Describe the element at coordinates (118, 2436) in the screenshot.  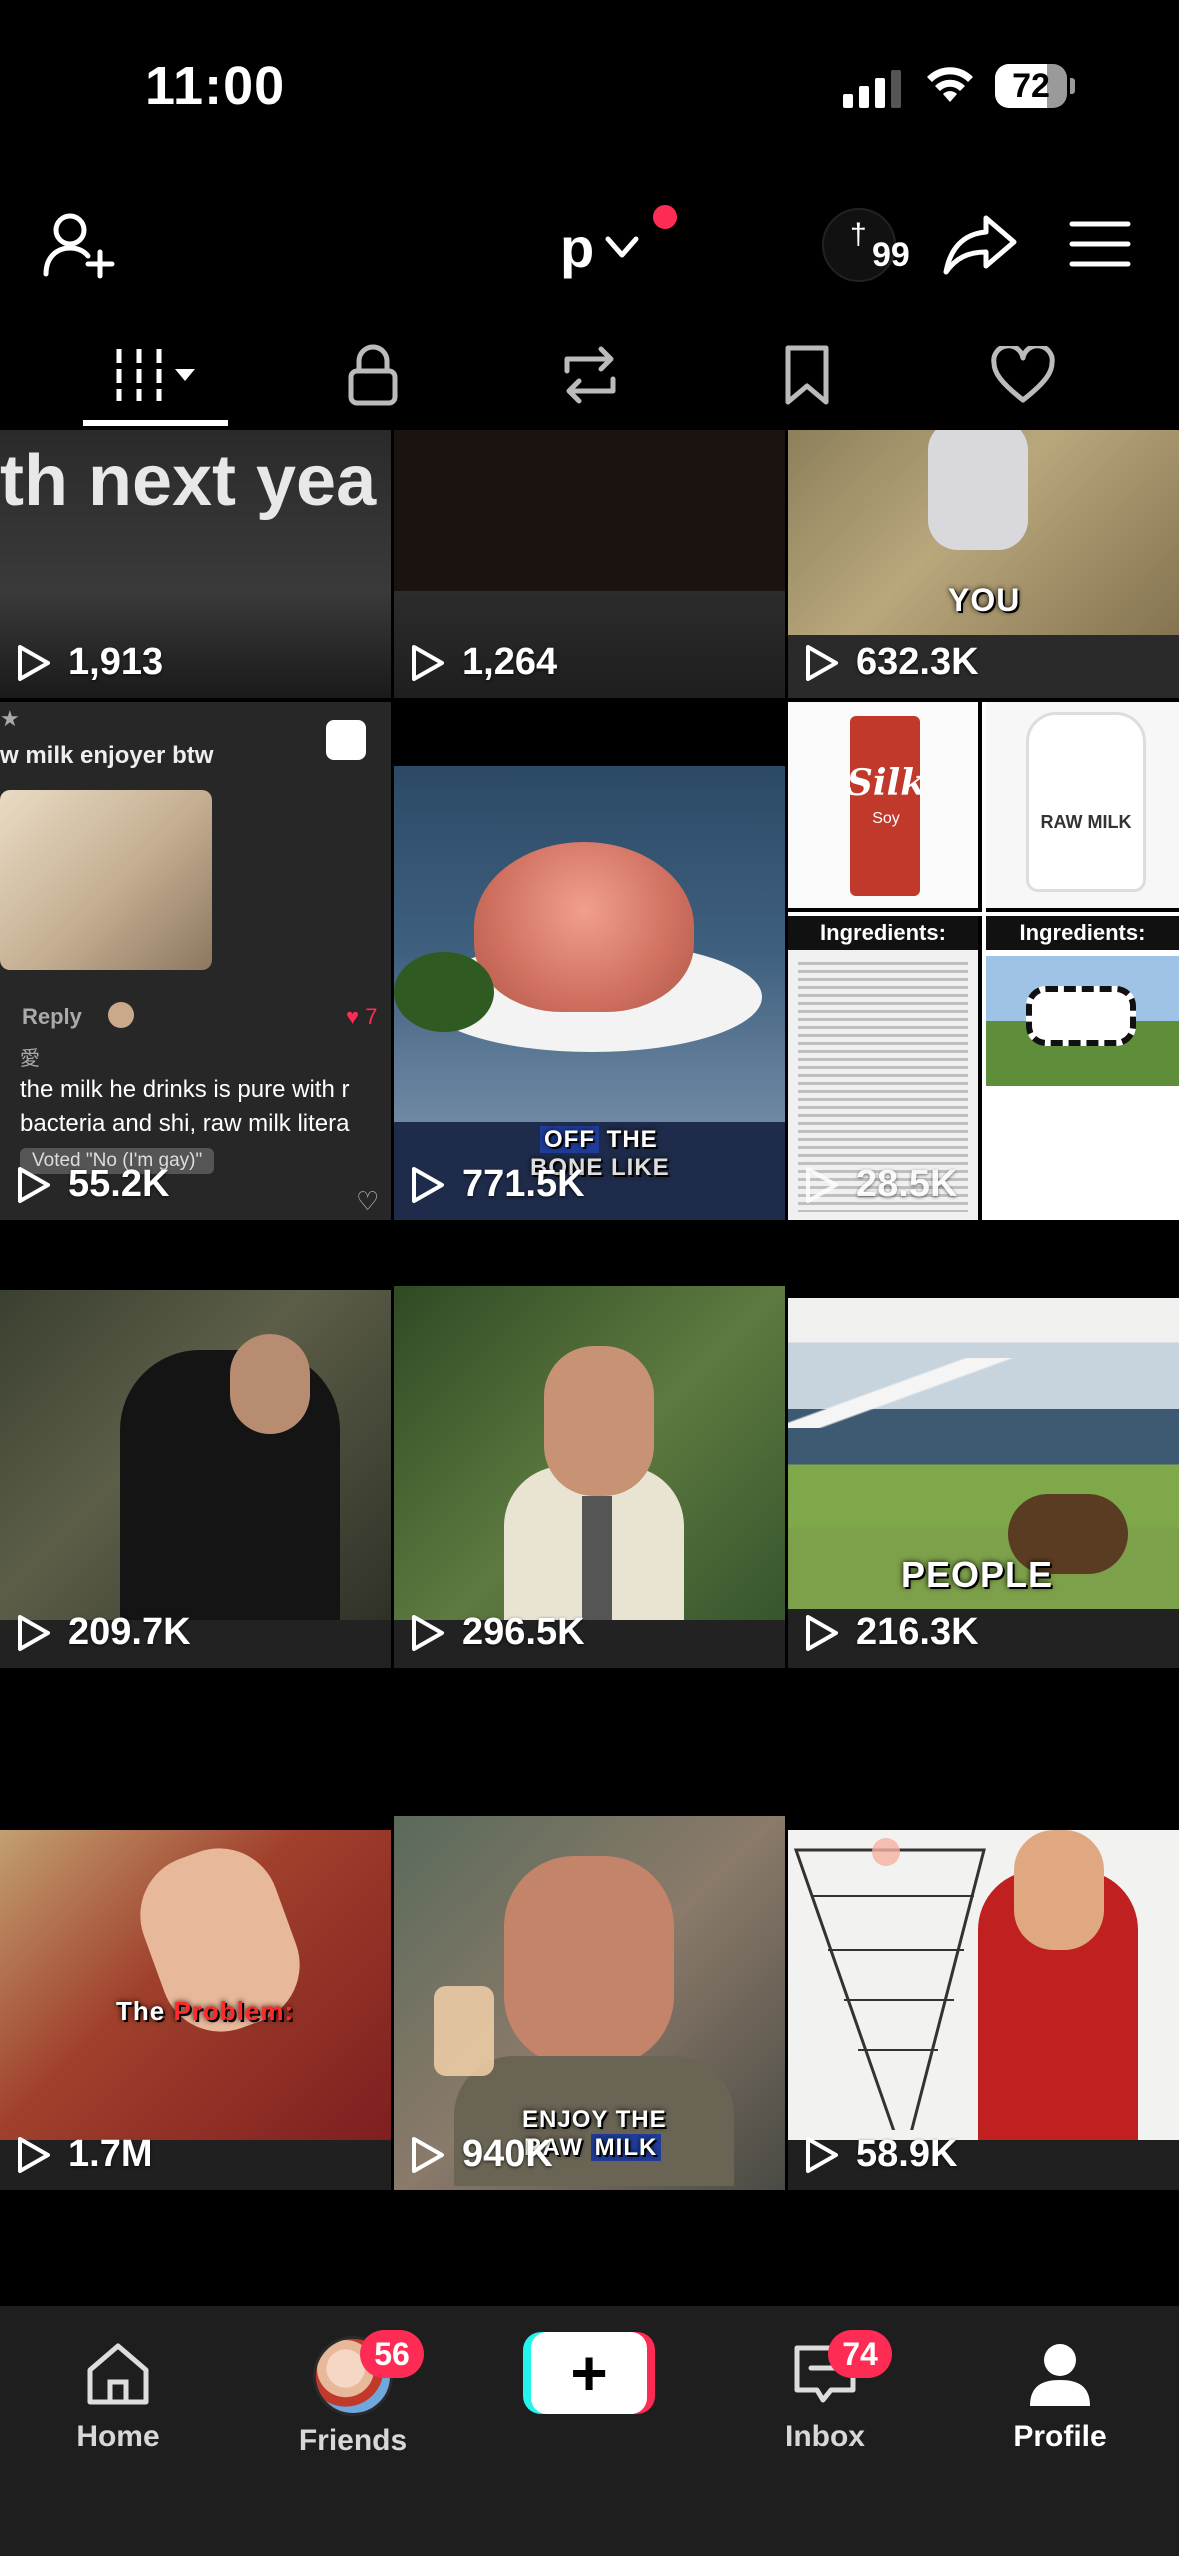
I see `nav-home-label: Home` at that location.